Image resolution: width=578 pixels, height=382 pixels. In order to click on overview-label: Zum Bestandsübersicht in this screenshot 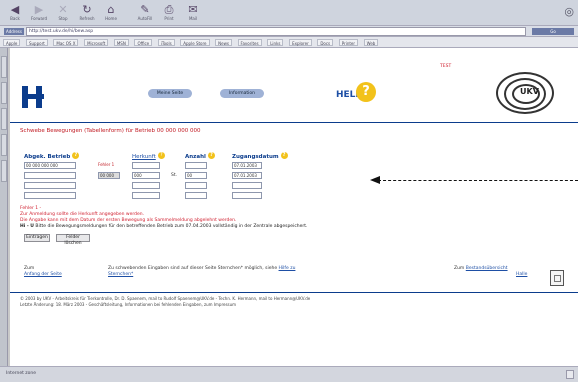, I will do `click(481, 268)`.